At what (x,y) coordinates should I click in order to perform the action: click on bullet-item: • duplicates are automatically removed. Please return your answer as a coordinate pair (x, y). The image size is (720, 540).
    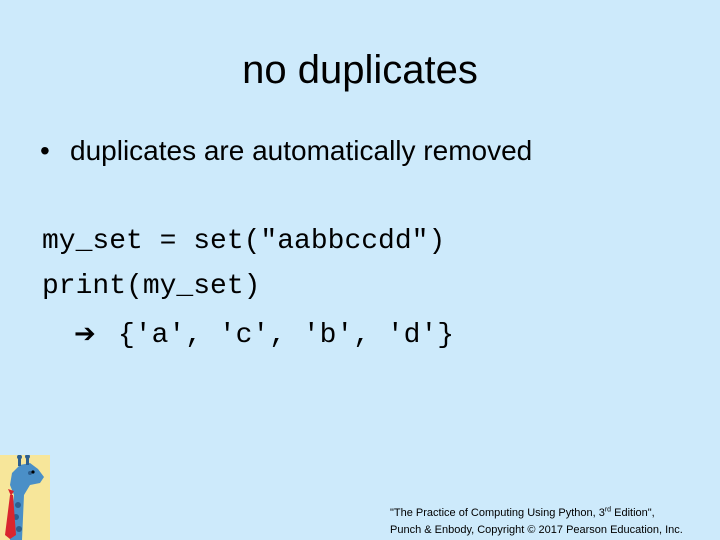
    Looking at the image, I should click on (286, 151).